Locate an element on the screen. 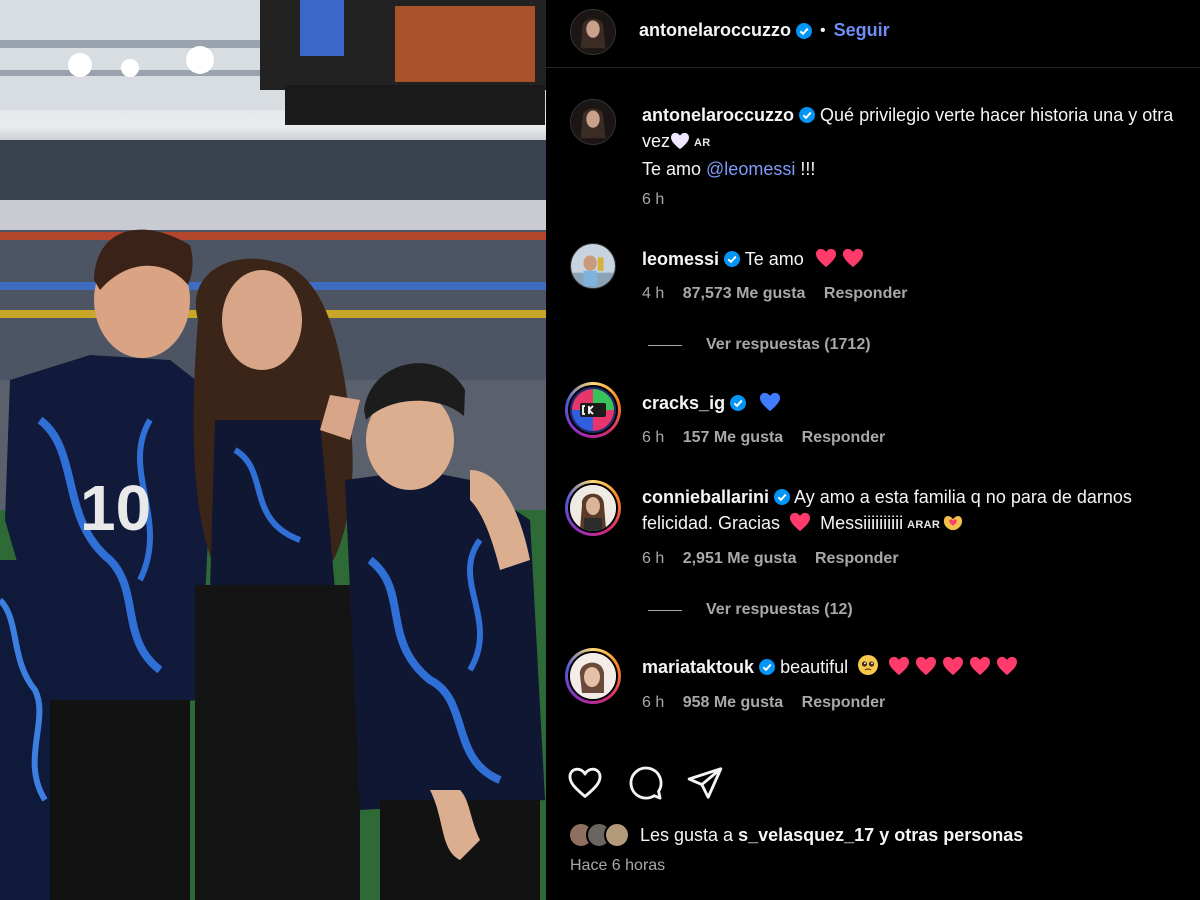 The width and height of the screenshot is (1200, 900). svg-text: 10 is located at coordinates (115, 508).